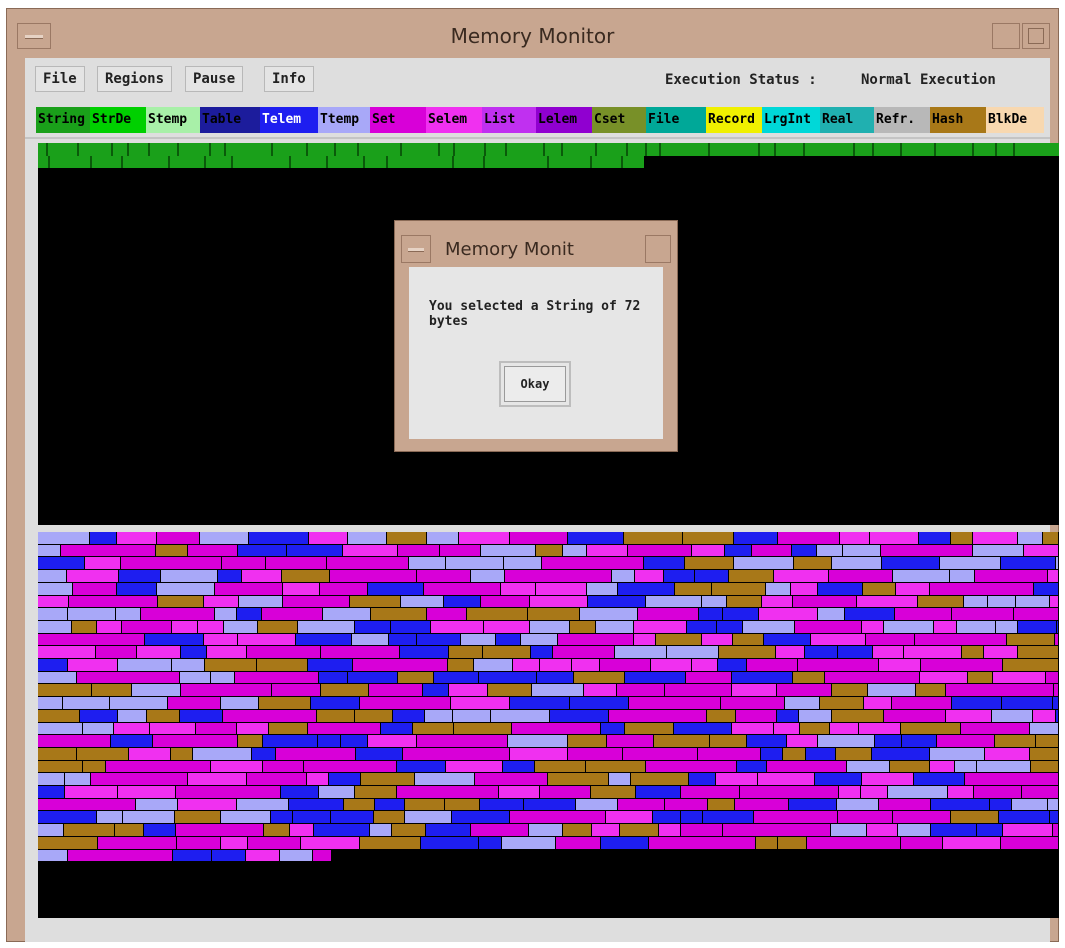  I want to click on menu-info: Info, so click(289, 79).